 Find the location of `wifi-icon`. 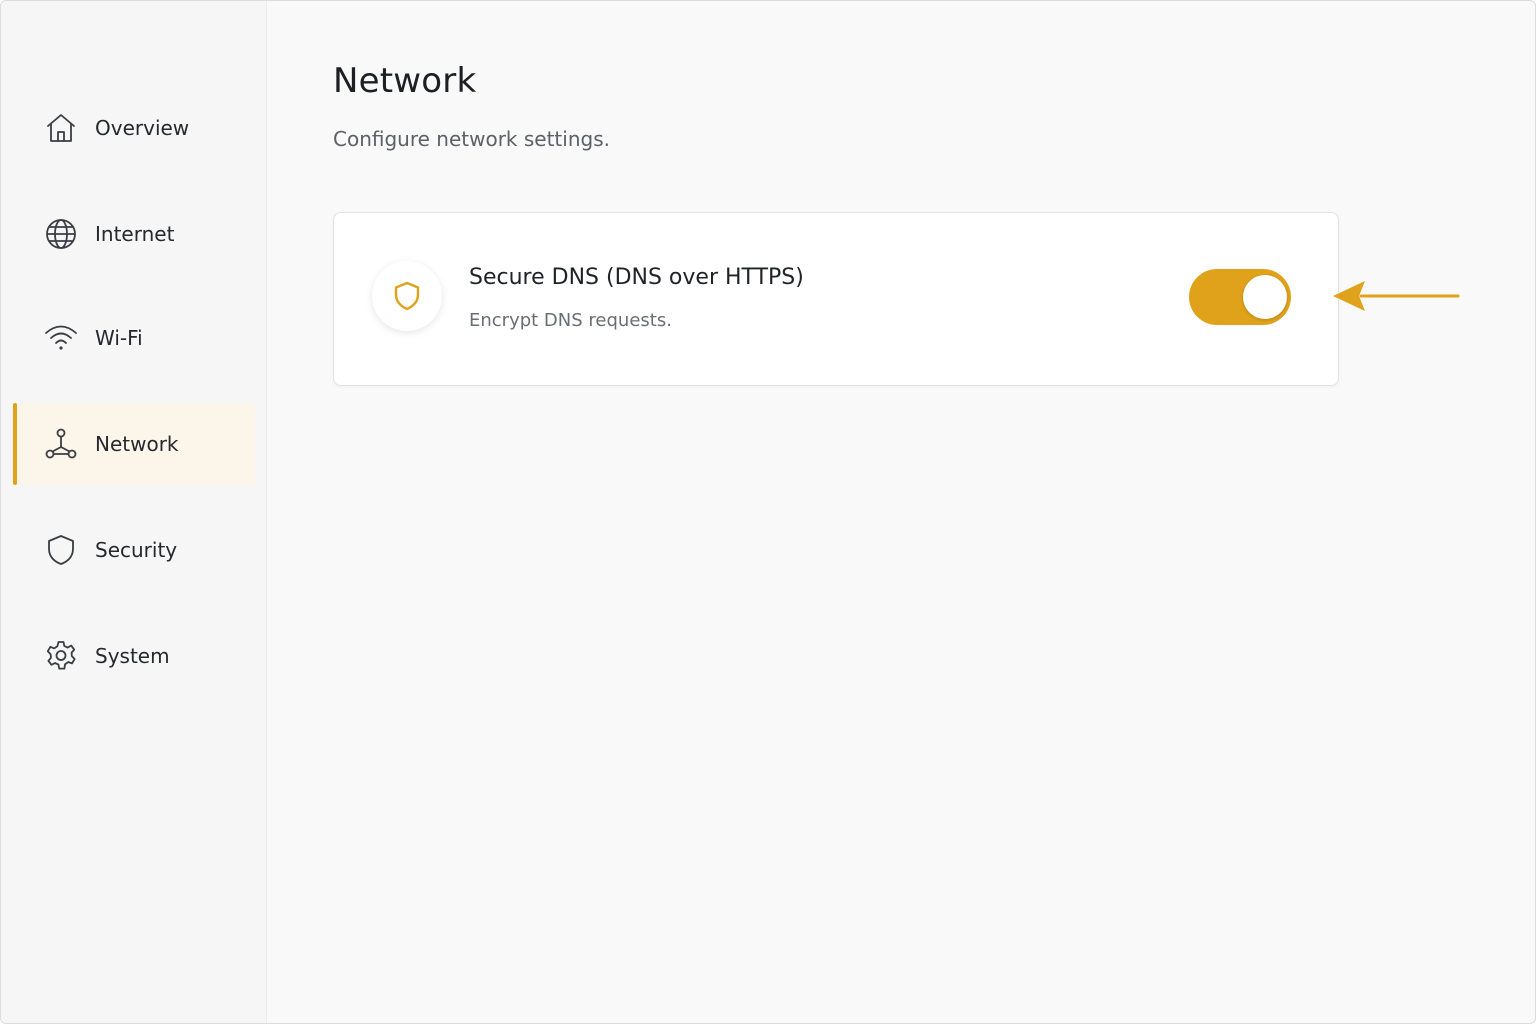

wifi-icon is located at coordinates (61, 338).